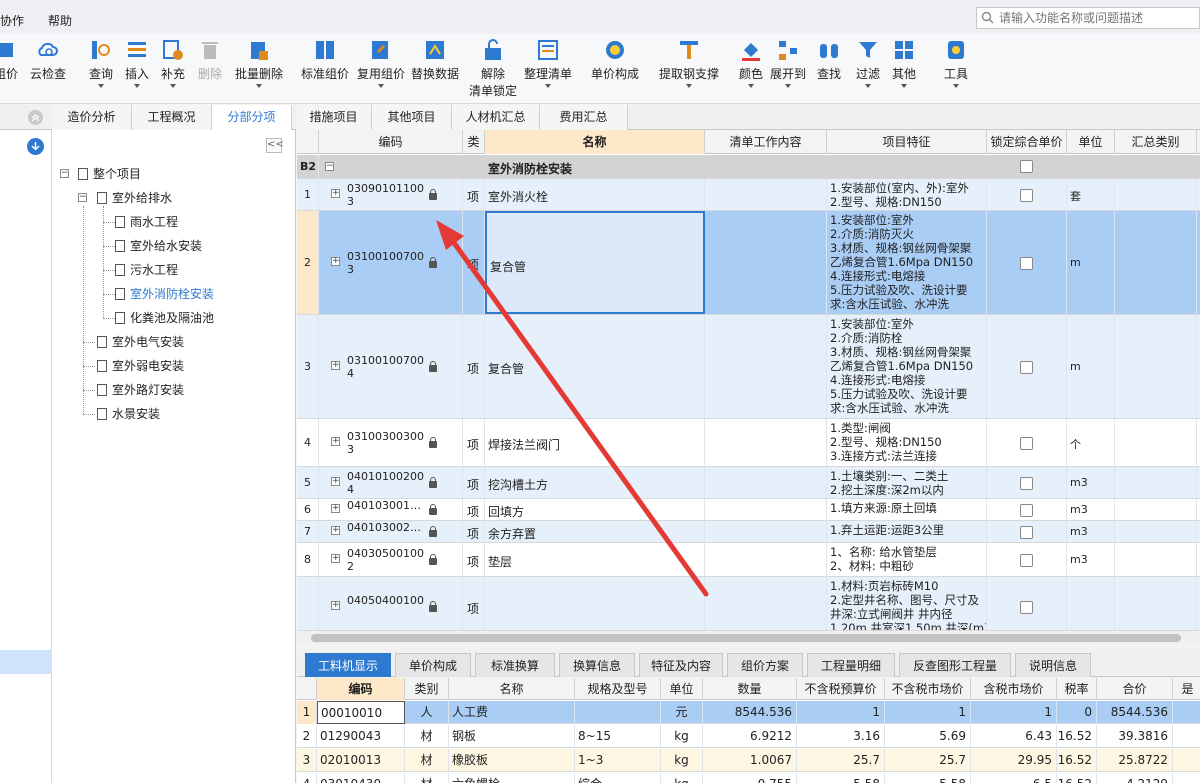  Describe the element at coordinates (259, 69) in the screenshot. I see `toolbar-batch-delete-button: 批量删除` at that location.